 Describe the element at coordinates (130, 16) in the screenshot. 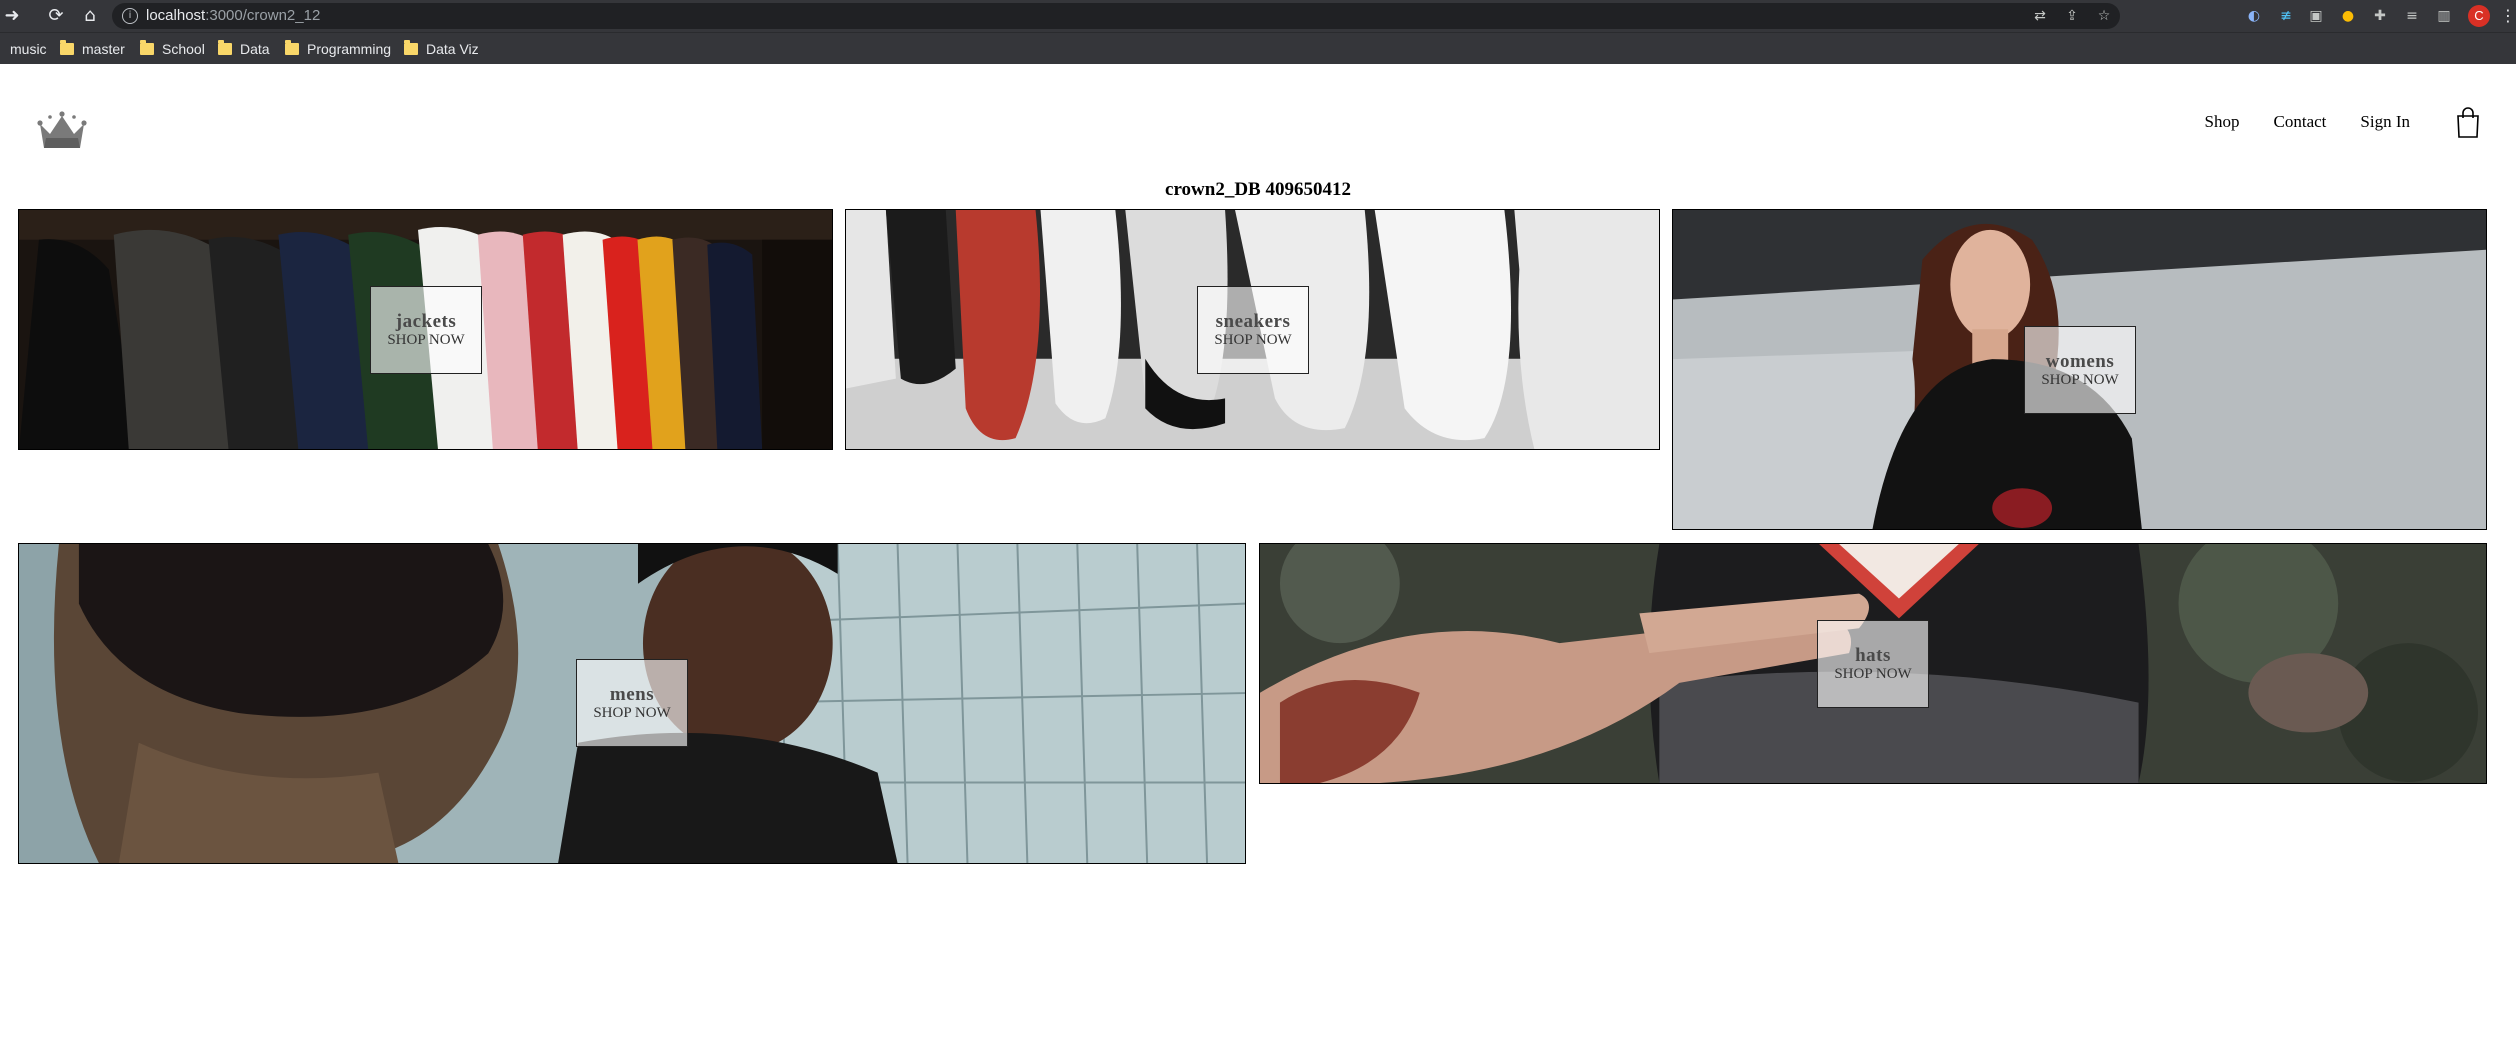

I see `site-info-icon: i` at that location.